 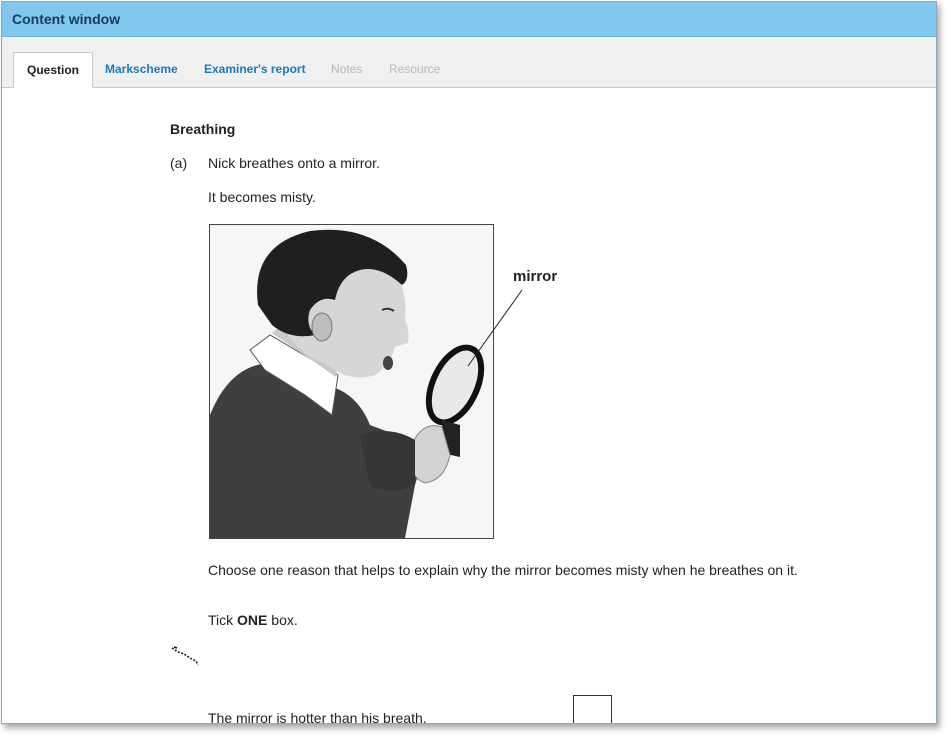 What do you see at coordinates (351, 381) in the screenshot?
I see `boy-with-mirror-image` at bounding box center [351, 381].